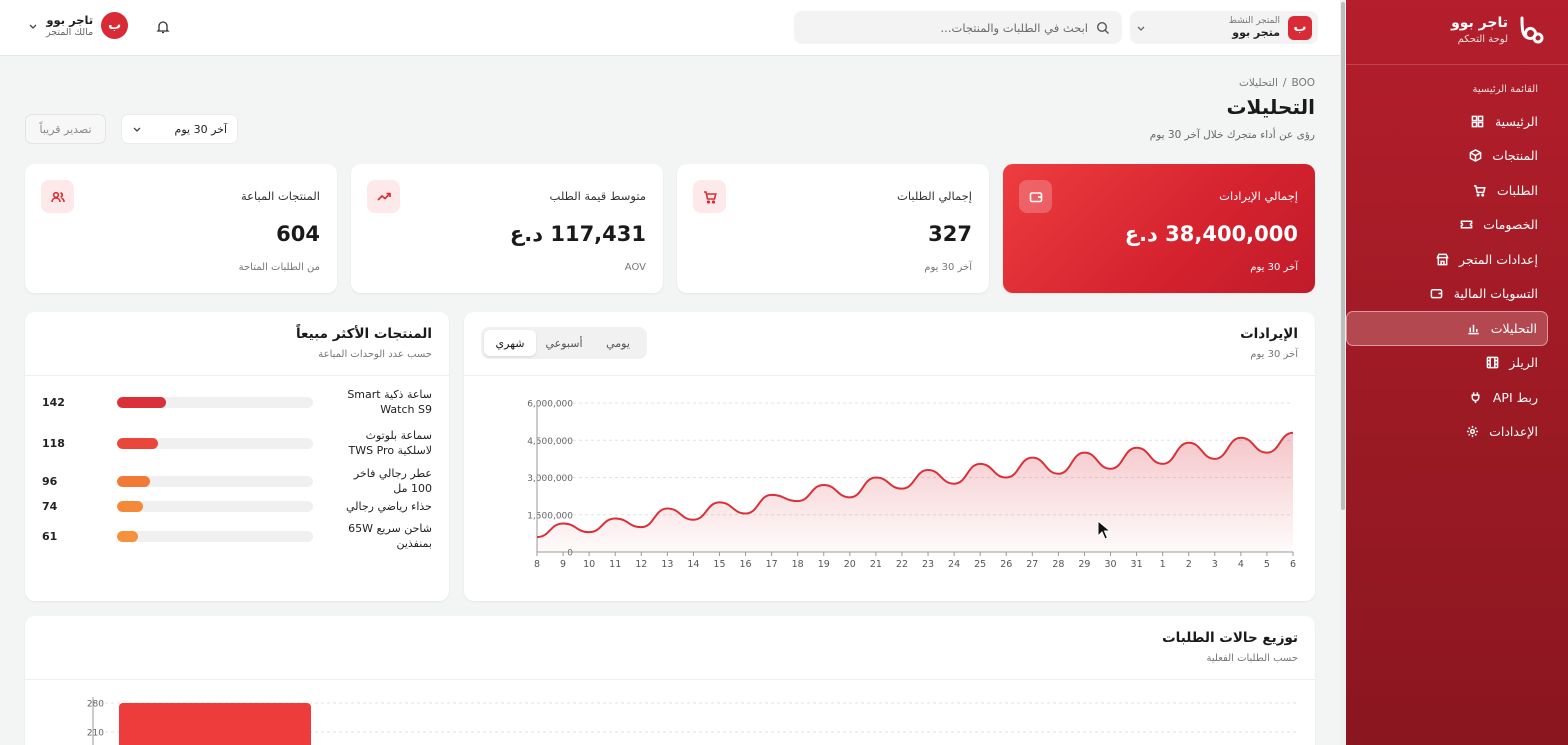 This screenshot has width=1568, height=745. What do you see at coordinates (597, 196) in the screenshot?
I see `kpi-label: متوسط قيمة الطلب` at bounding box center [597, 196].